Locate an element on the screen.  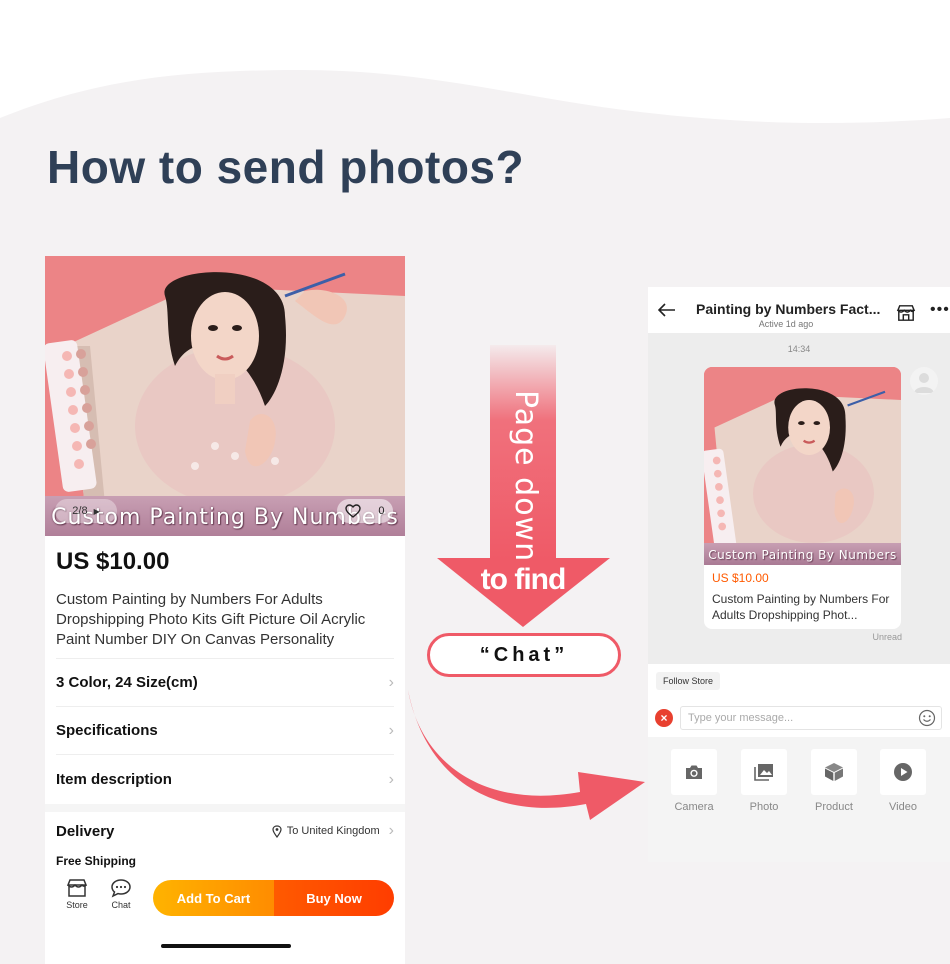
item-description-row: Item description › is located at coordinates (225, 779).